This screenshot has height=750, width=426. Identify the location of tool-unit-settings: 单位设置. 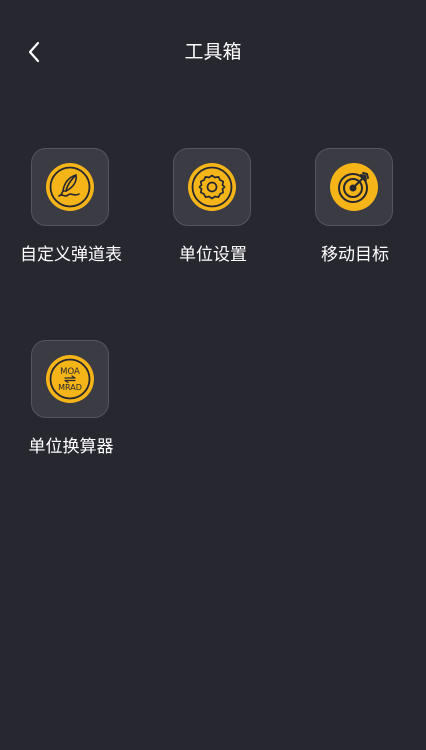
(213, 213).